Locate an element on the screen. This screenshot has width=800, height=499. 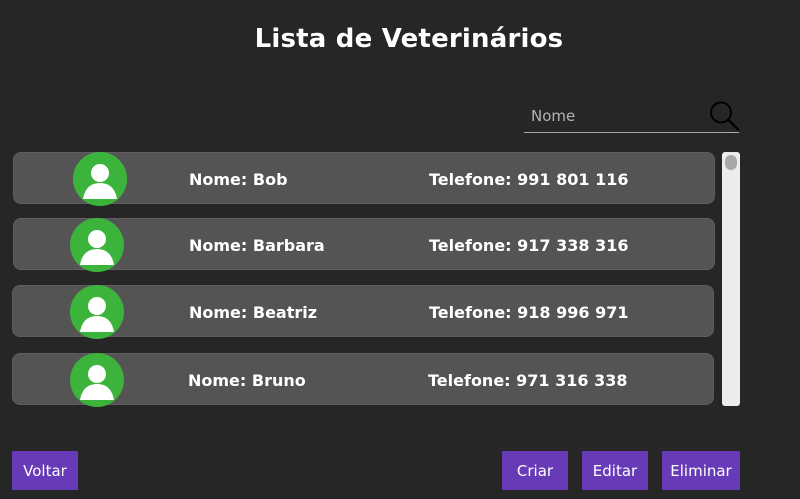
vet-name: Nome: Barbara is located at coordinates (257, 245).